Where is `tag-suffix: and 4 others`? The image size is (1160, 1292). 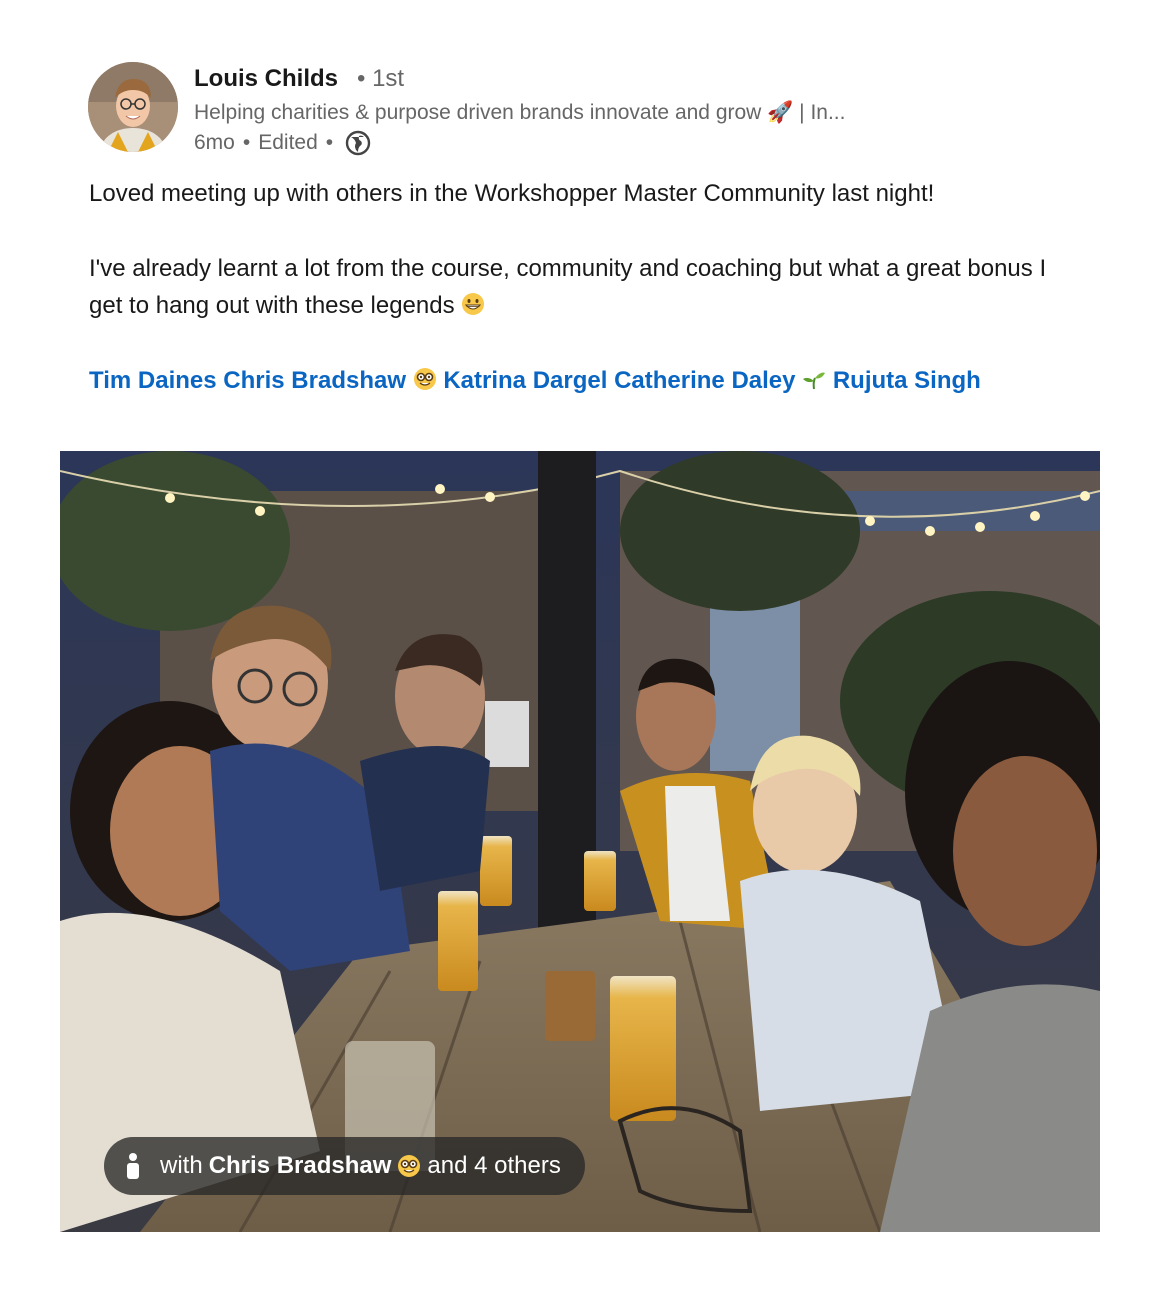 tag-suffix: and 4 others is located at coordinates (494, 1165).